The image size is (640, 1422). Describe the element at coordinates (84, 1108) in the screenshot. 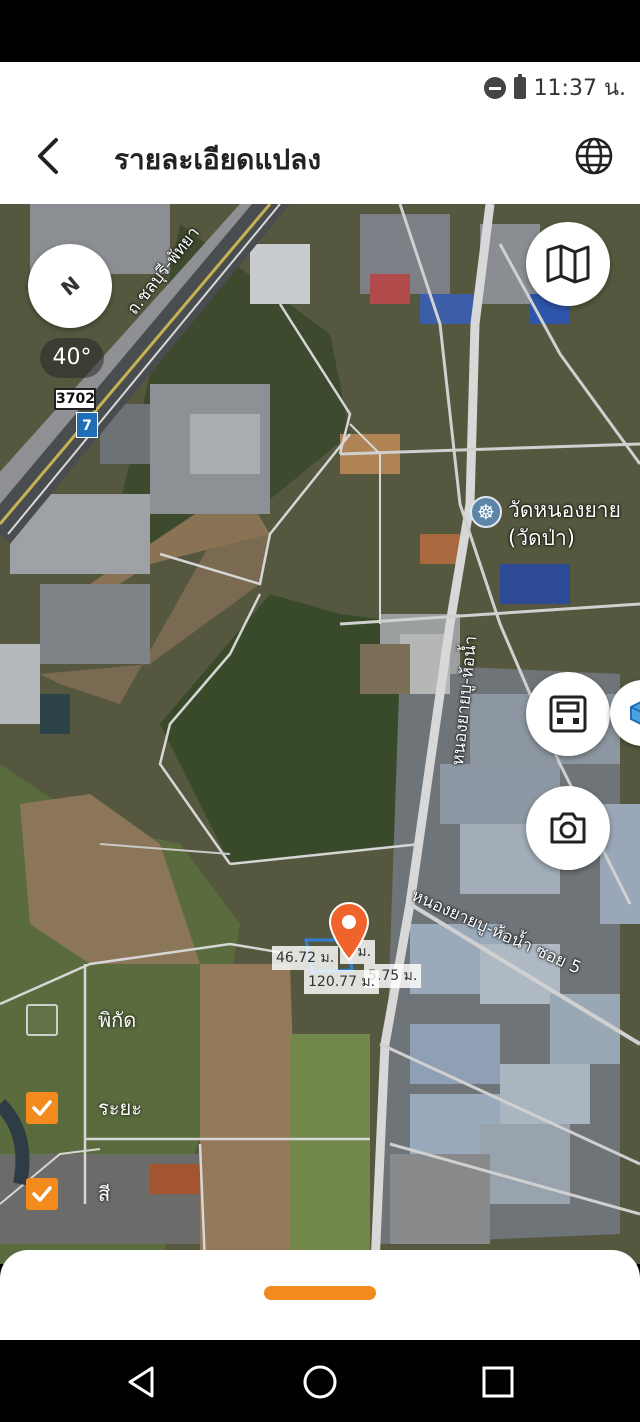

I see `toggle-distance: ระยะ` at that location.